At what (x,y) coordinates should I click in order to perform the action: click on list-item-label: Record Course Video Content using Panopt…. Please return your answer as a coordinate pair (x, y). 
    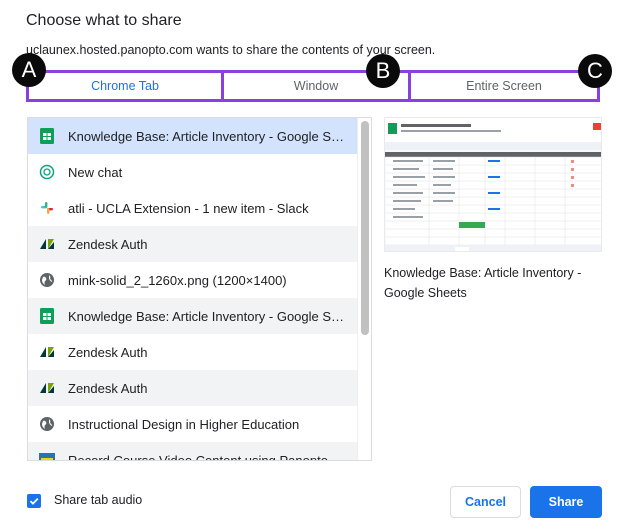
    Looking at the image, I should click on (203, 456).